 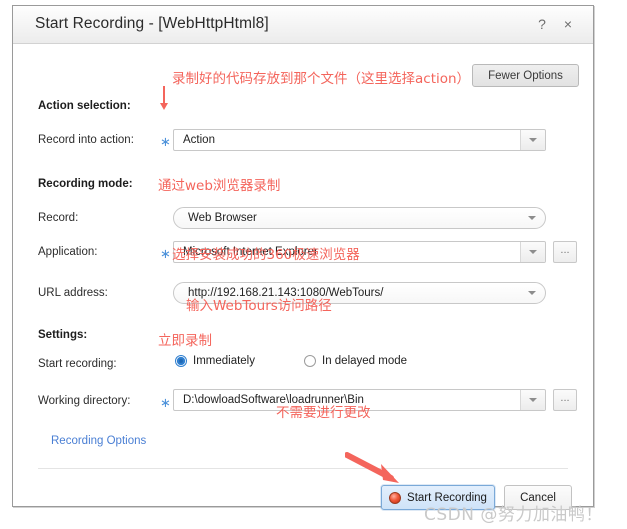 What do you see at coordinates (86, 140) in the screenshot?
I see `label-record-into-action: Record into action:` at bounding box center [86, 140].